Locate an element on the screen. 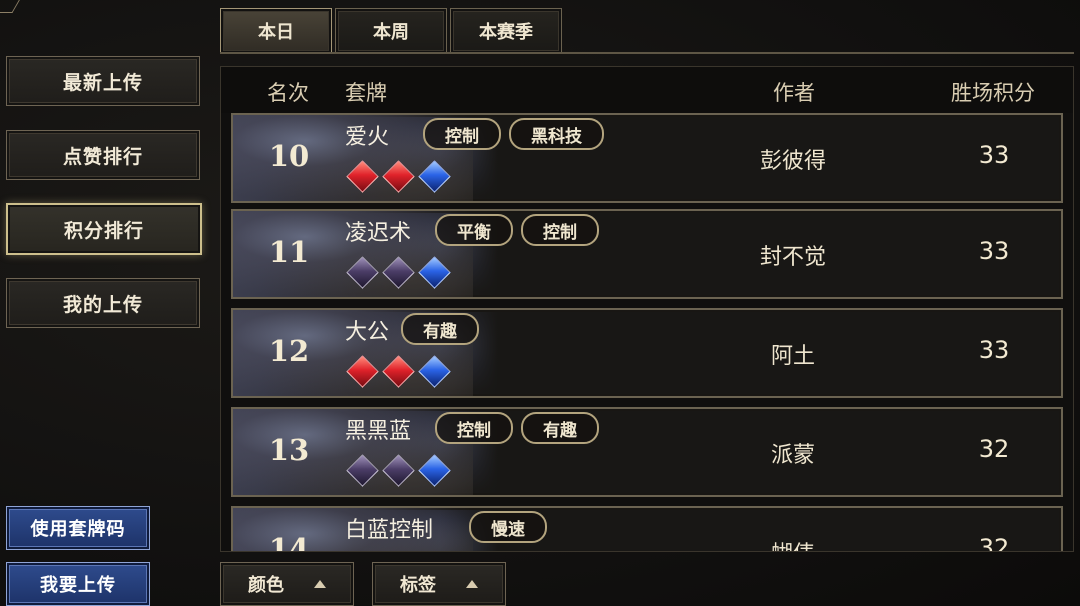 This screenshot has width=1080, height=606. tab-this-season: 本赛季 is located at coordinates (506, 31).